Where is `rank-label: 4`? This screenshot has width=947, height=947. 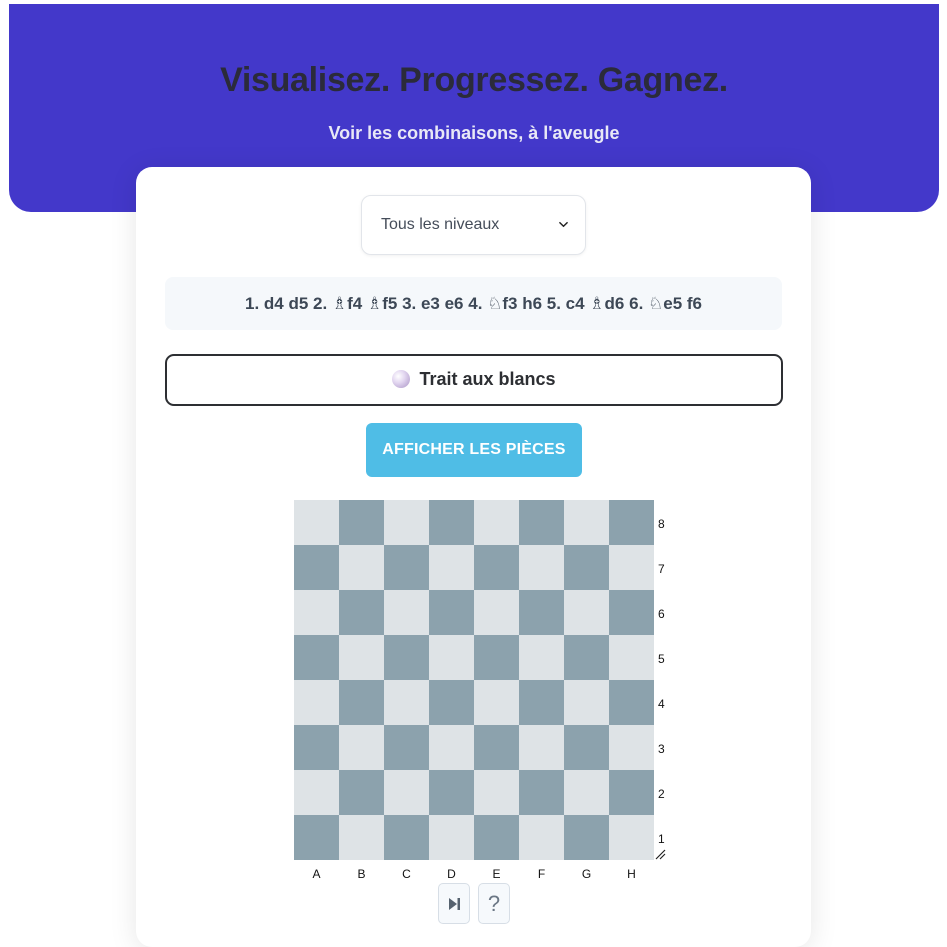
rank-label: 4 is located at coordinates (661, 704).